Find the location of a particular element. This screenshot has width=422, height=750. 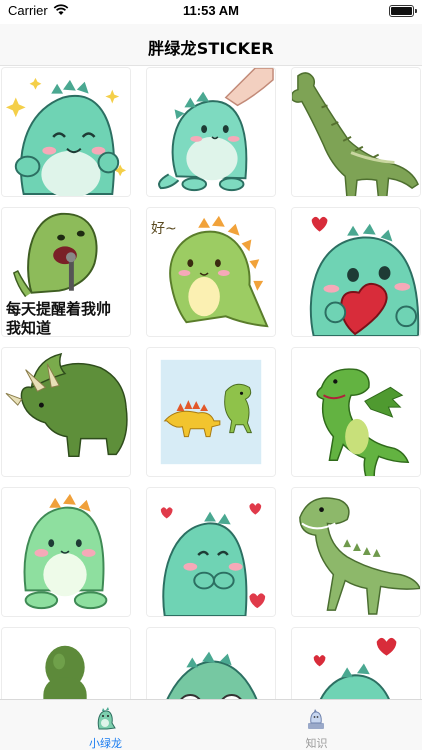

figurine-dino-image is located at coordinates (66, 664).